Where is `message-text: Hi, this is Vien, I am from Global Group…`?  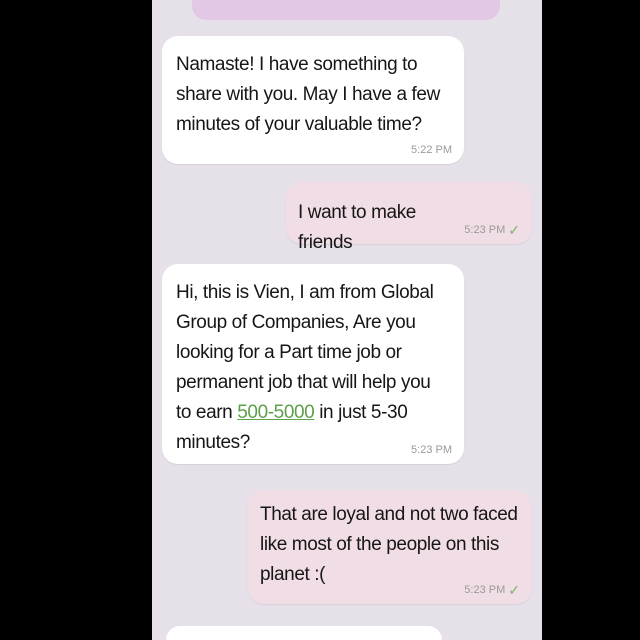 message-text: Hi, this is Vien, I am from Global Group… is located at coordinates (313, 368).